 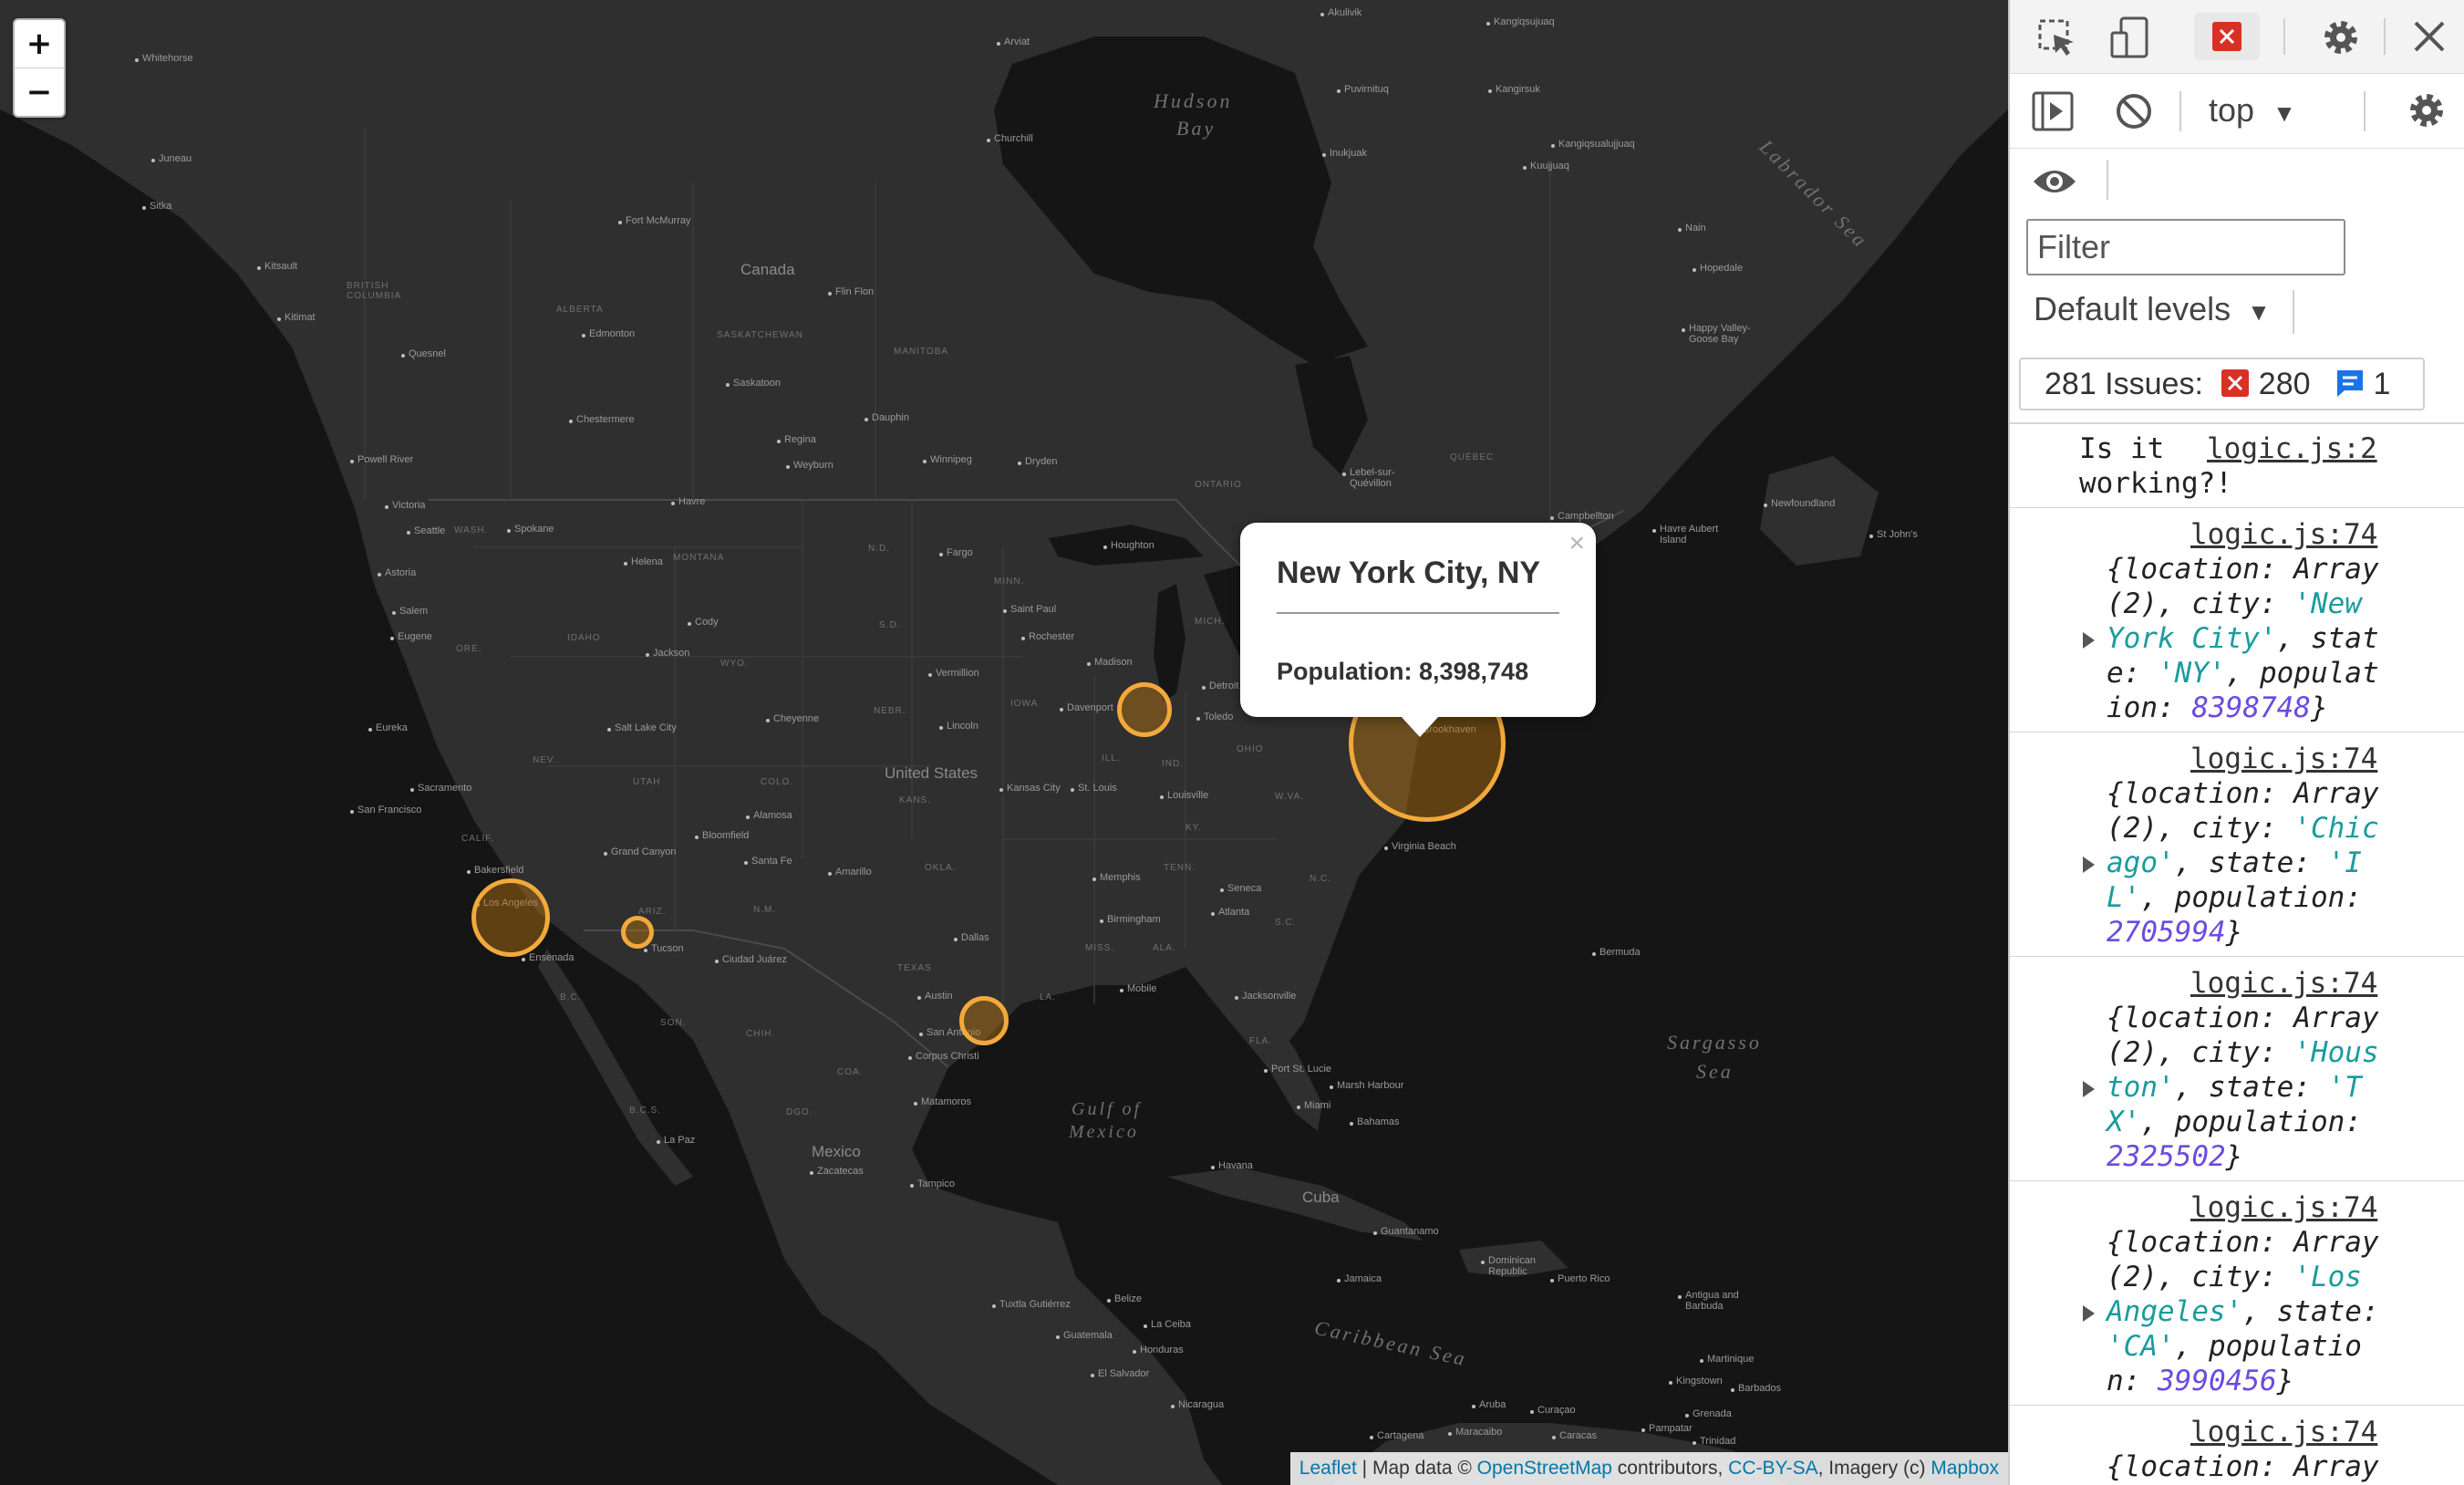 What do you see at coordinates (2251, 707) in the screenshot?
I see `log-number-value: 8398748` at bounding box center [2251, 707].